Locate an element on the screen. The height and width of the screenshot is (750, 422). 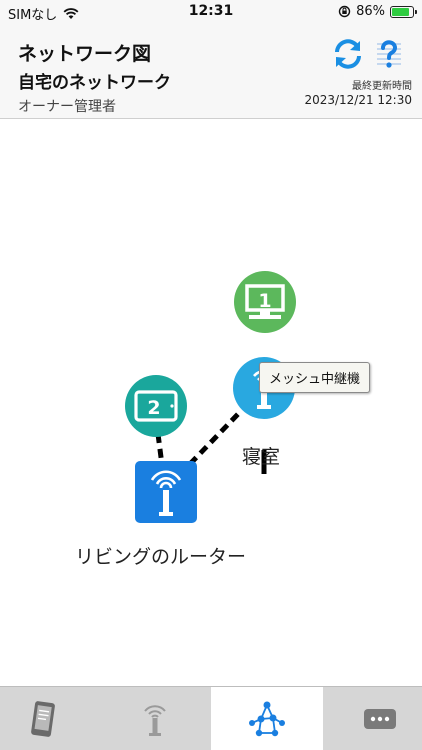
pc-icon: 1 is located at coordinates (265, 302).